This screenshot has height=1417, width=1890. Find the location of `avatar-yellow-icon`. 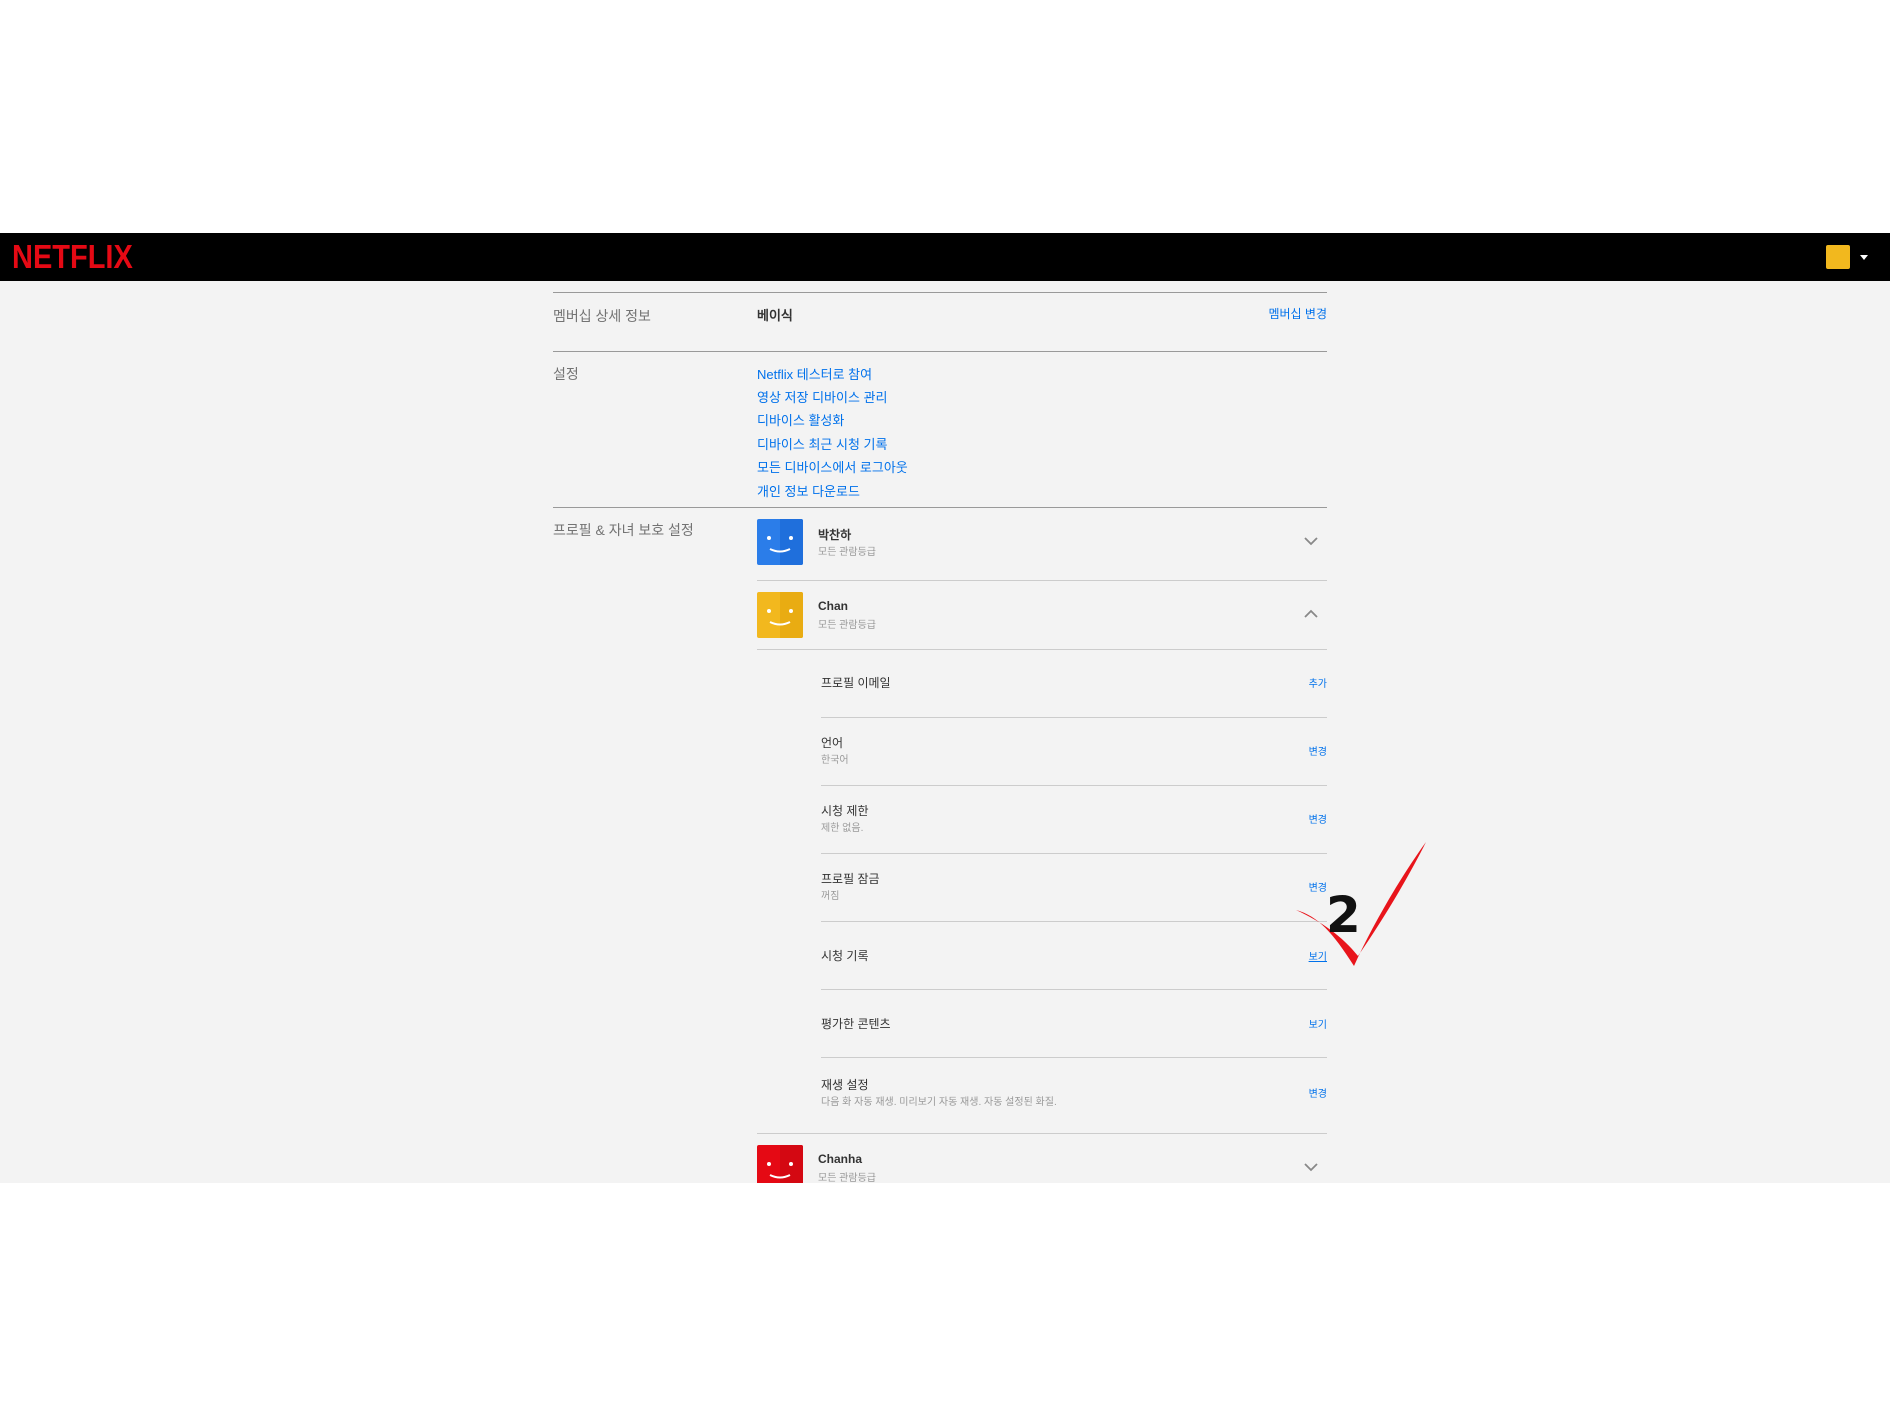

avatar-yellow-icon is located at coordinates (1838, 257).